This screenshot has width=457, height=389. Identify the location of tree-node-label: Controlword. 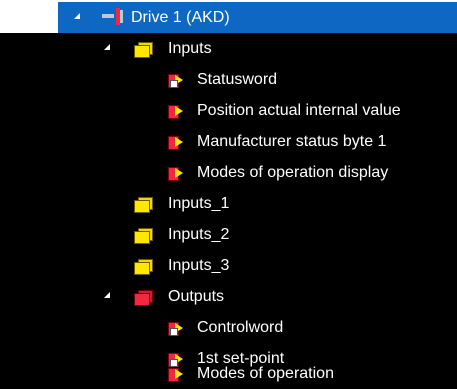
(240, 327).